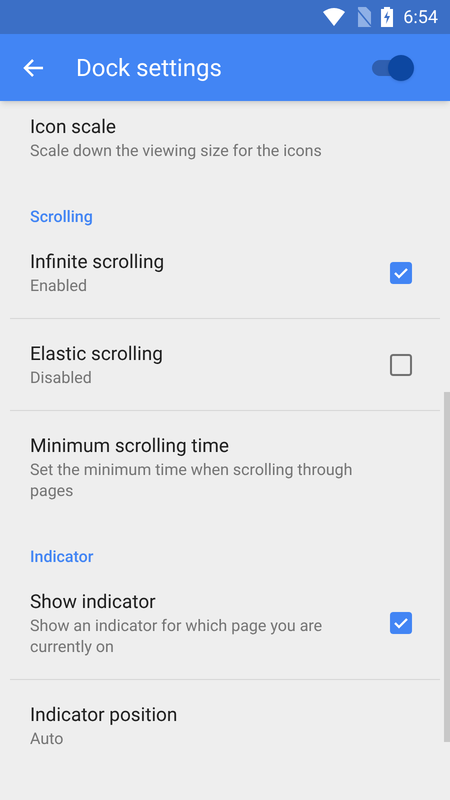 Image resolution: width=450 pixels, height=800 pixels. I want to click on battery-charging-icon, so click(387, 17).